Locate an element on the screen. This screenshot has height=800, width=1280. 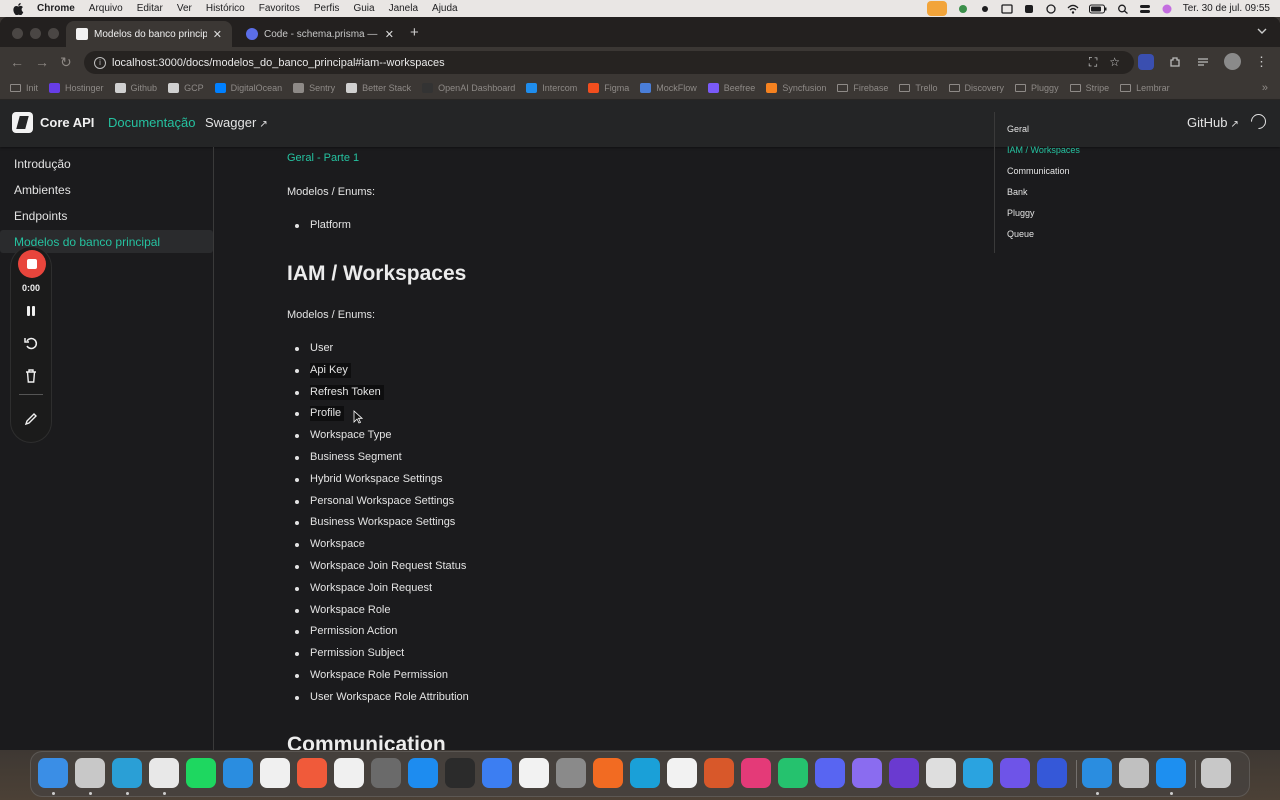
window-close-button is located at coordinates (17, 33).